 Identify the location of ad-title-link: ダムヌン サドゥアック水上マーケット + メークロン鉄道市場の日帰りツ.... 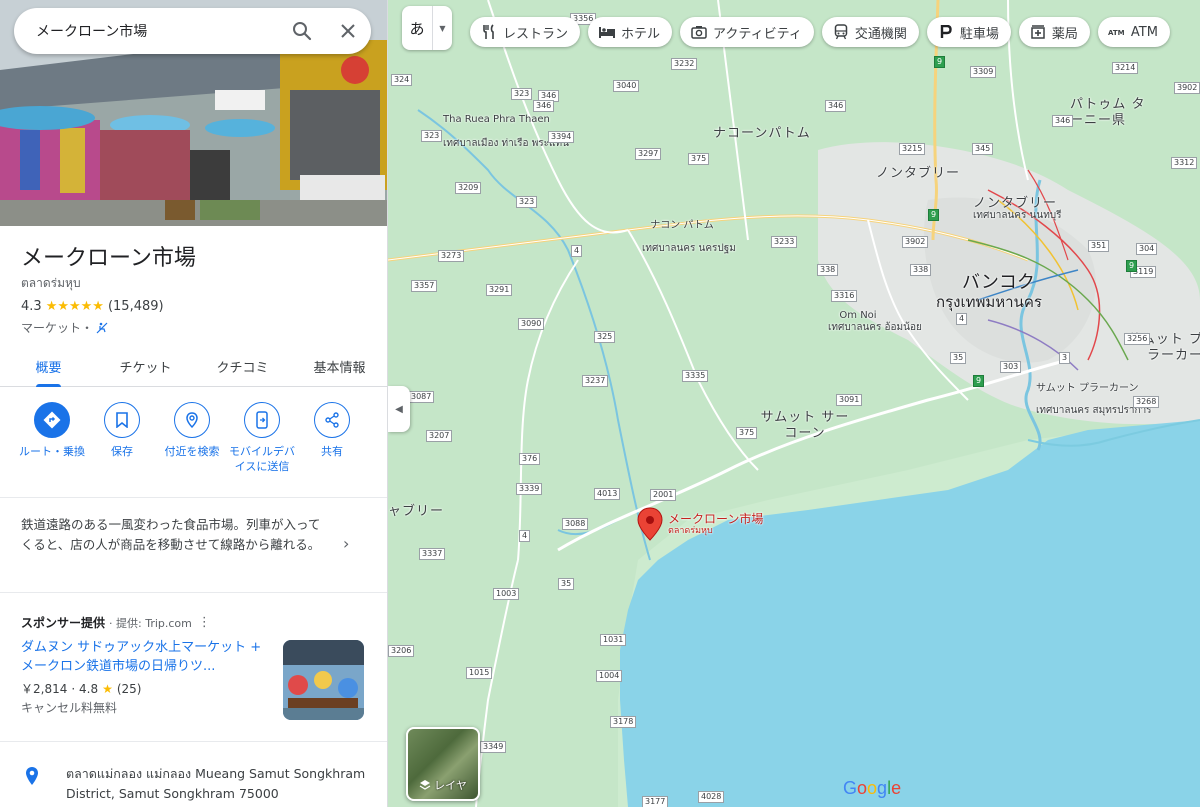
(146, 657).